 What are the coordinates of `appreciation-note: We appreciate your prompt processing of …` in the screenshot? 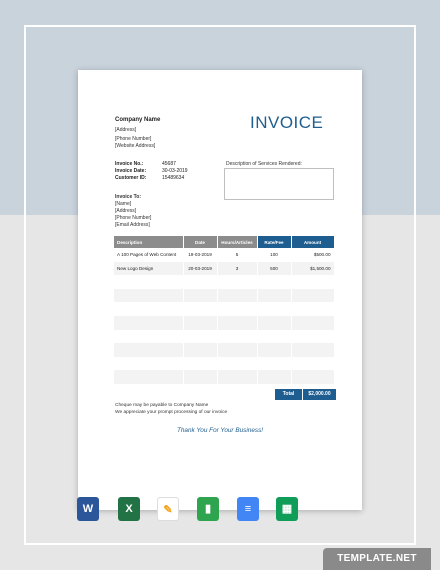 It's located at (171, 412).